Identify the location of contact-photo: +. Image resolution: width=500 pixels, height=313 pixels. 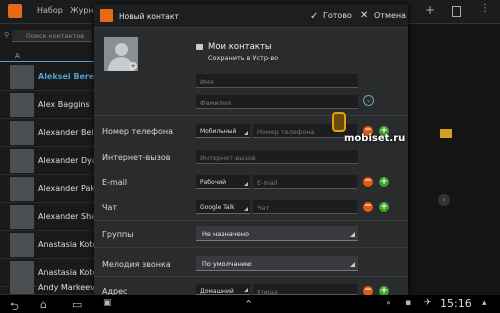
(121, 54).